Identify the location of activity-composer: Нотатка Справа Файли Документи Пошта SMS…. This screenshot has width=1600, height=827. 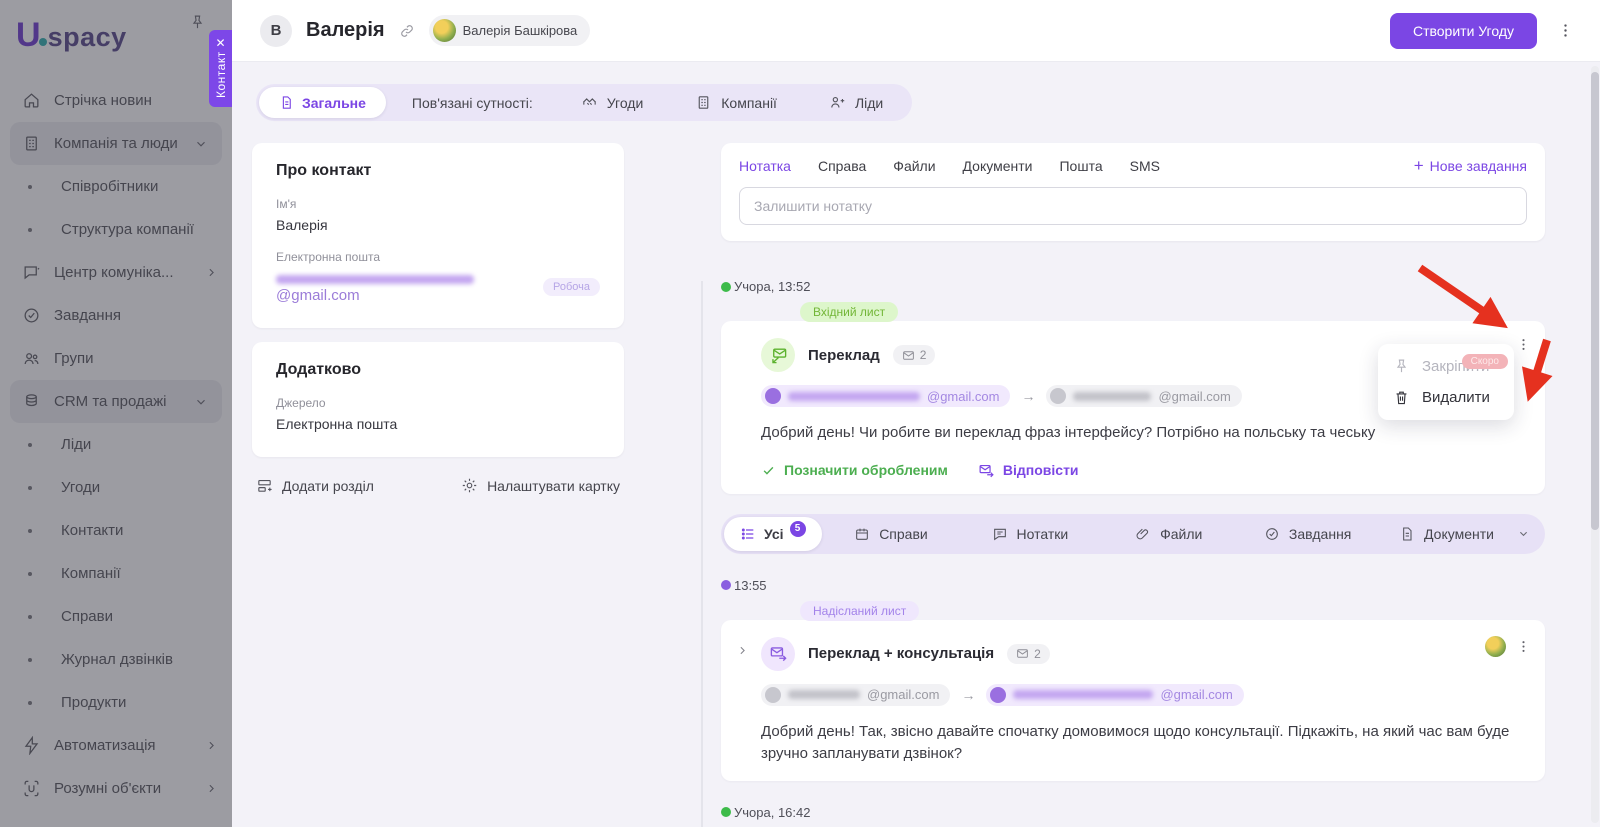
(1133, 192).